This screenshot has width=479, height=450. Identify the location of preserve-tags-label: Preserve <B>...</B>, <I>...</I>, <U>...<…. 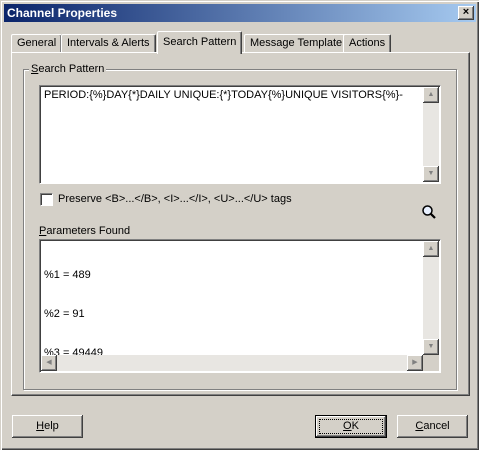
(175, 199).